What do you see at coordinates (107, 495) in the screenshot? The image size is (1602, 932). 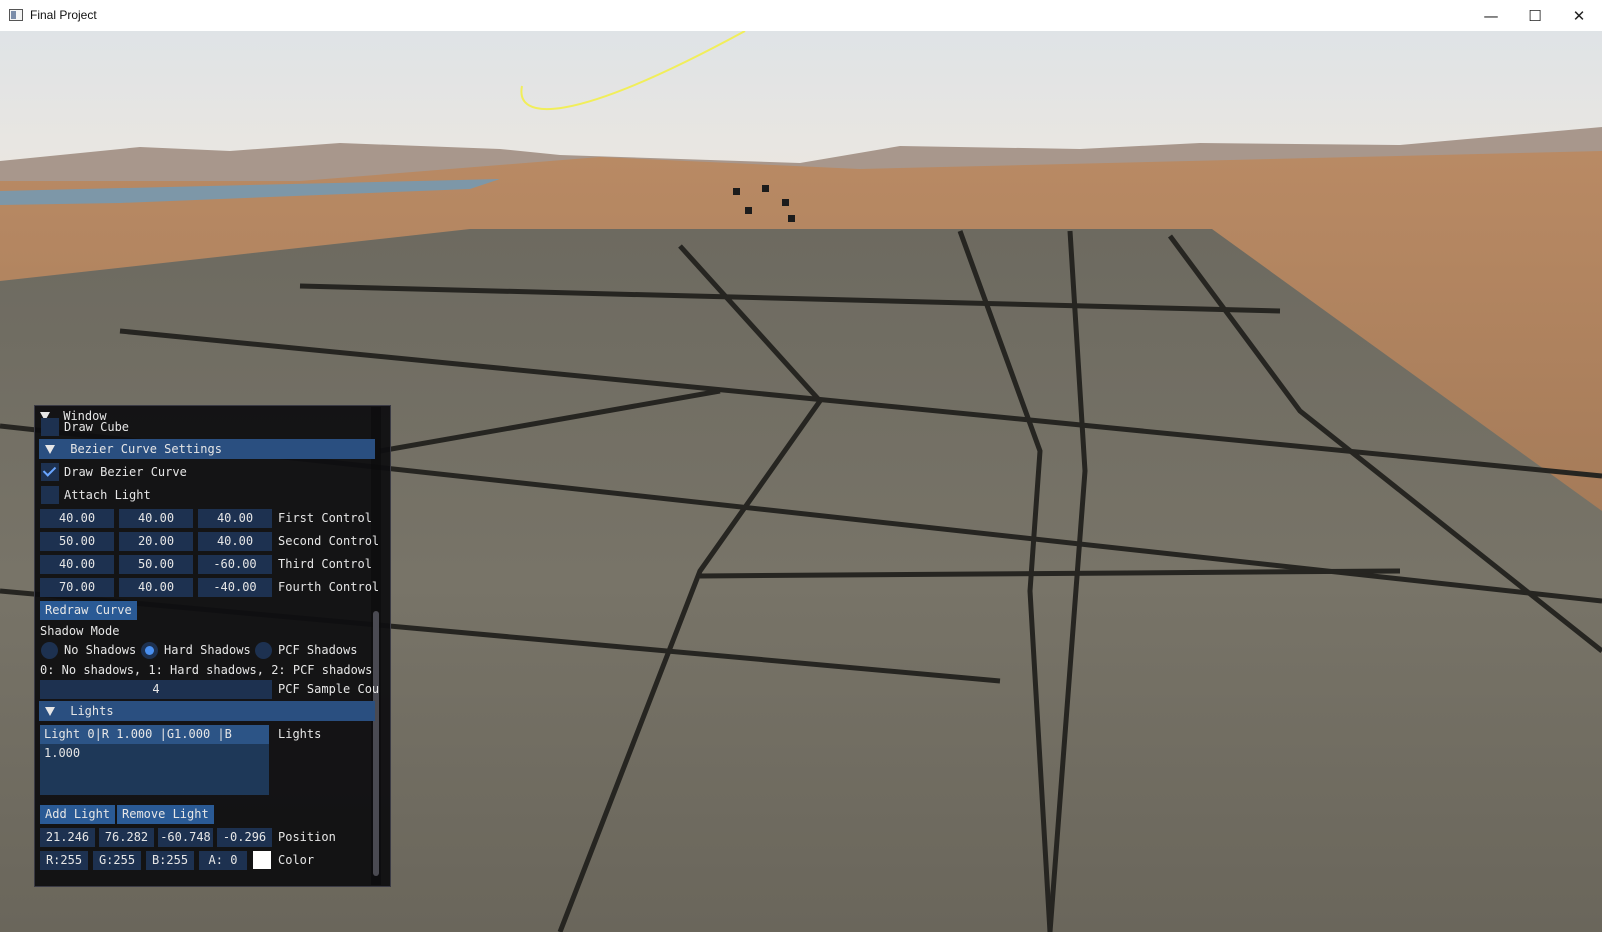 I see `attach-light-label: Attach Light` at bounding box center [107, 495].